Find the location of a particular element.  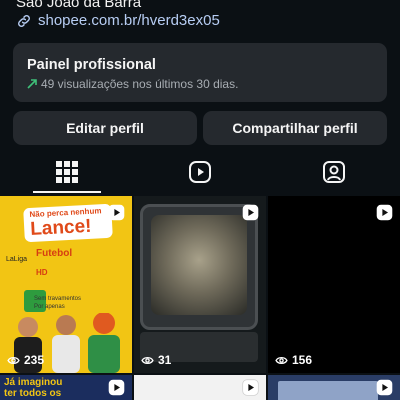

ad-hd-text: HD is located at coordinates (42, 272).